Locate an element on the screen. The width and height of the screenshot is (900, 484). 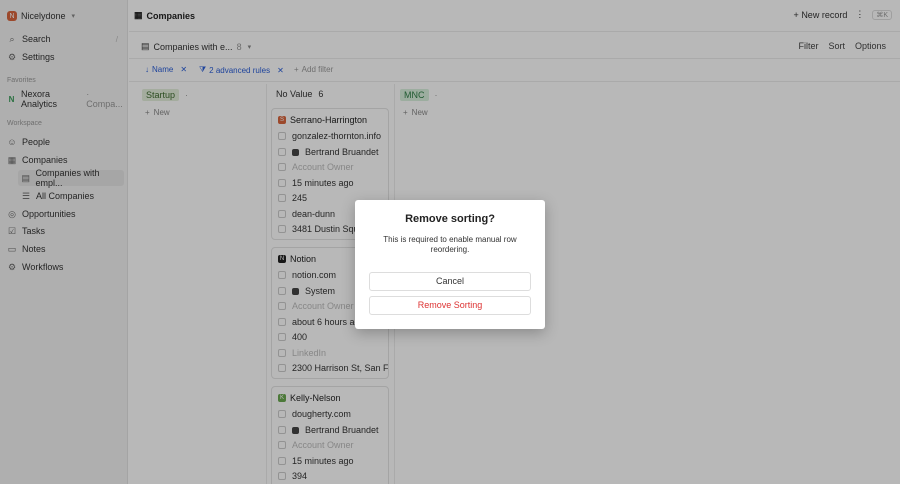
remove-sorting-button: Remove Sorting is located at coordinates (450, 305).